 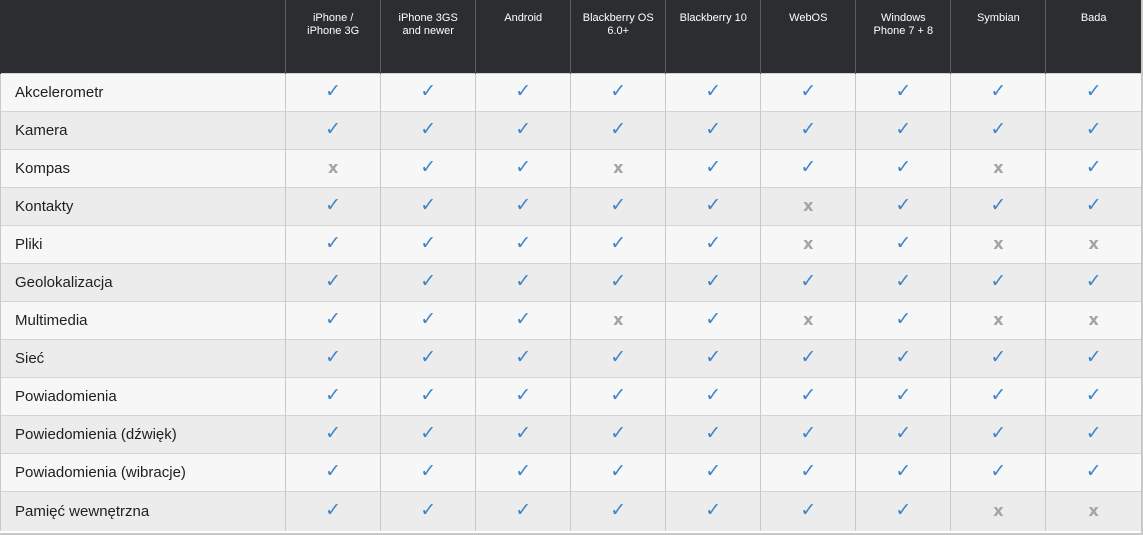 I want to click on header-corner-cell, so click(x=143, y=36).